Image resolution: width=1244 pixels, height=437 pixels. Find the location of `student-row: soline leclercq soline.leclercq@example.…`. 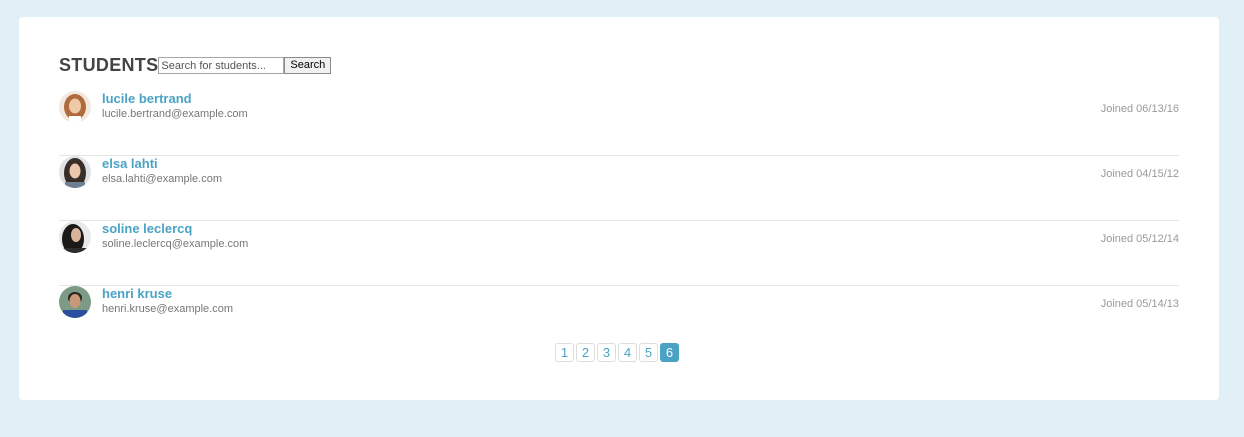

student-row: soline leclercq soline.leclercq@example.… is located at coordinates (619, 253).